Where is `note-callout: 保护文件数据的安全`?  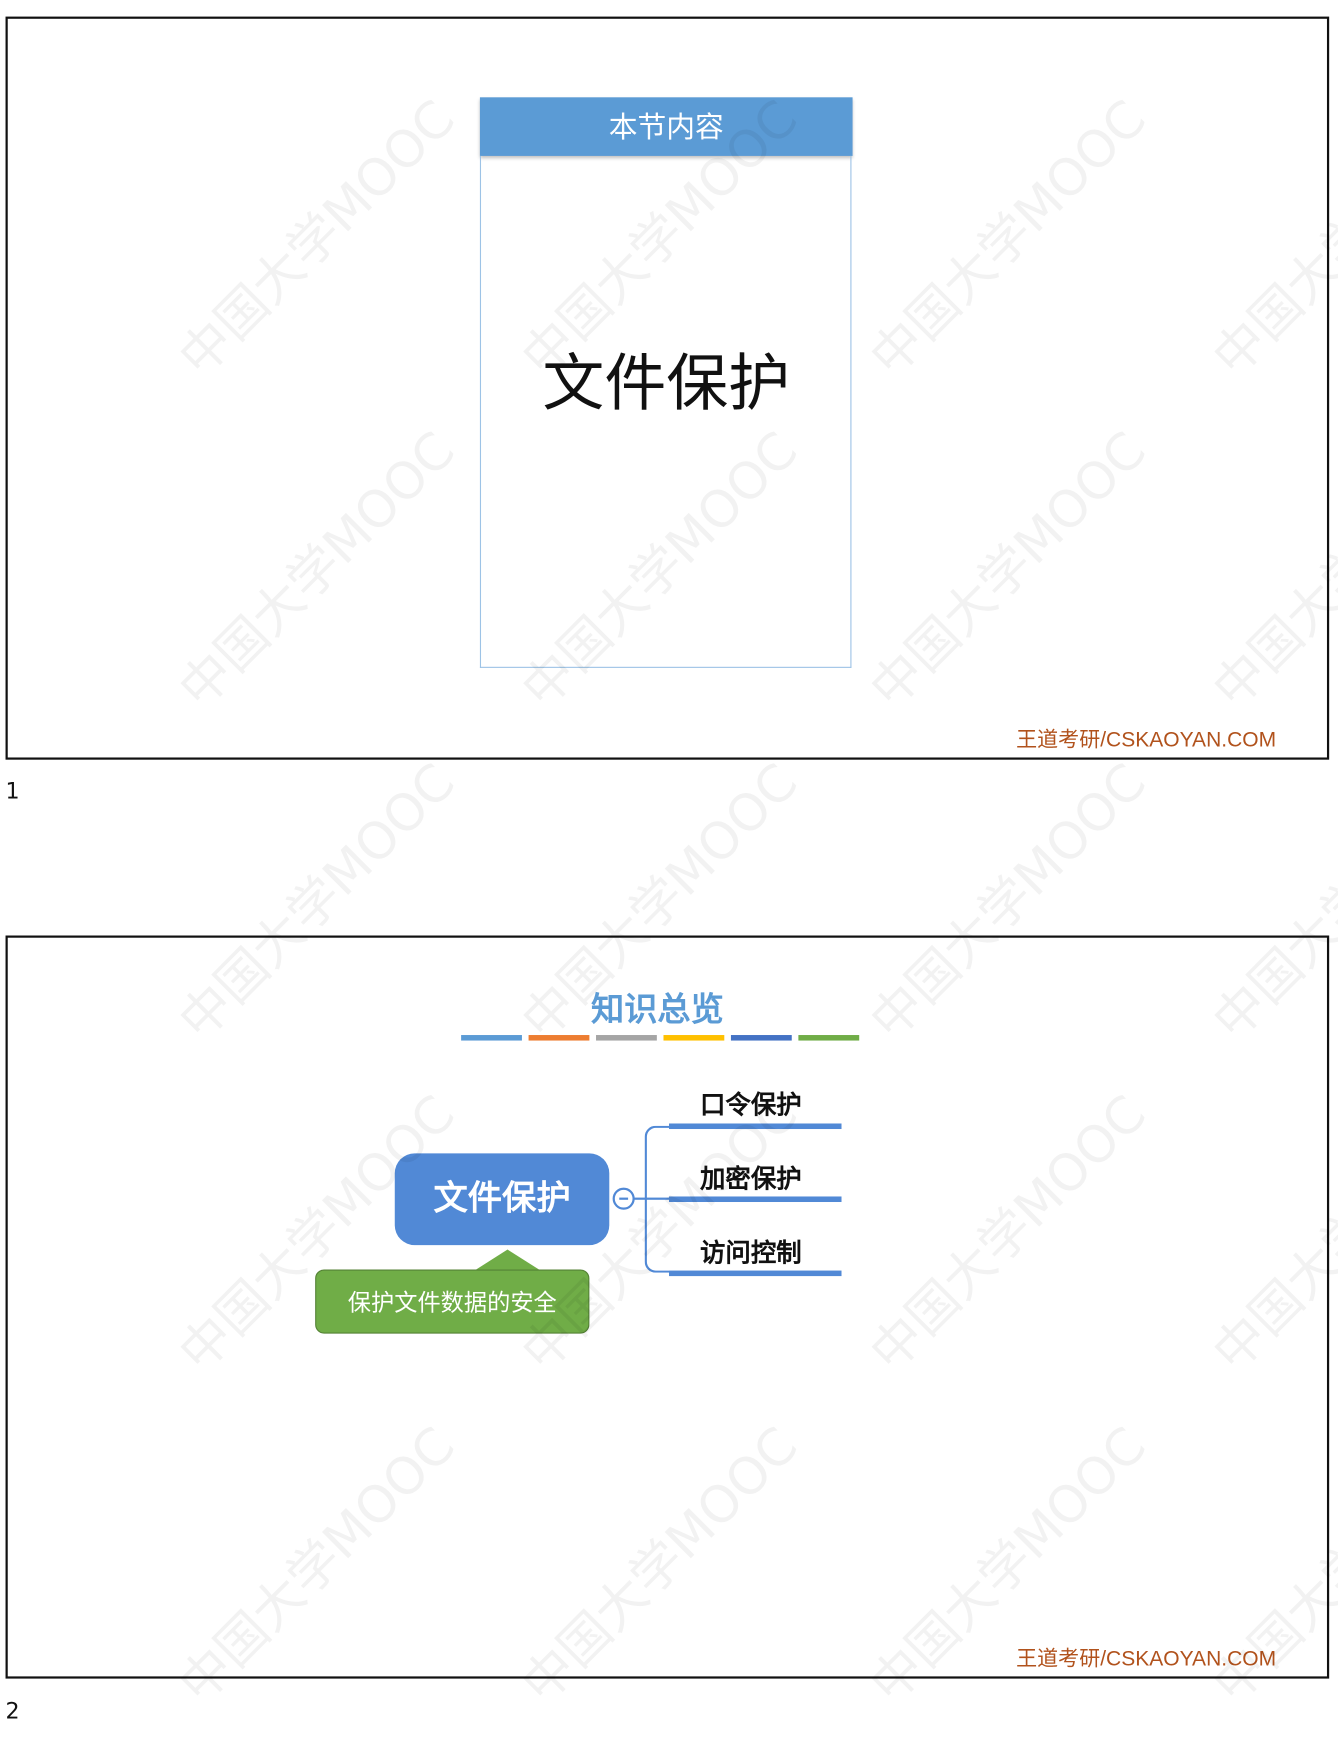 note-callout: 保护文件数据的安全 is located at coordinates (452, 1301).